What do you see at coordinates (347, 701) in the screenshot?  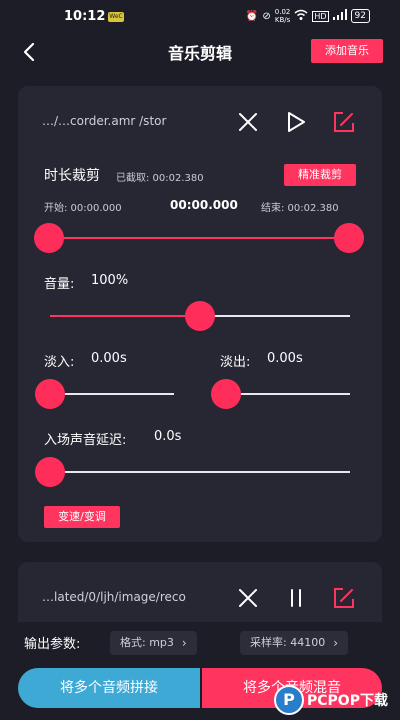 I see `watermark-text: PCPOP下载` at bounding box center [347, 701].